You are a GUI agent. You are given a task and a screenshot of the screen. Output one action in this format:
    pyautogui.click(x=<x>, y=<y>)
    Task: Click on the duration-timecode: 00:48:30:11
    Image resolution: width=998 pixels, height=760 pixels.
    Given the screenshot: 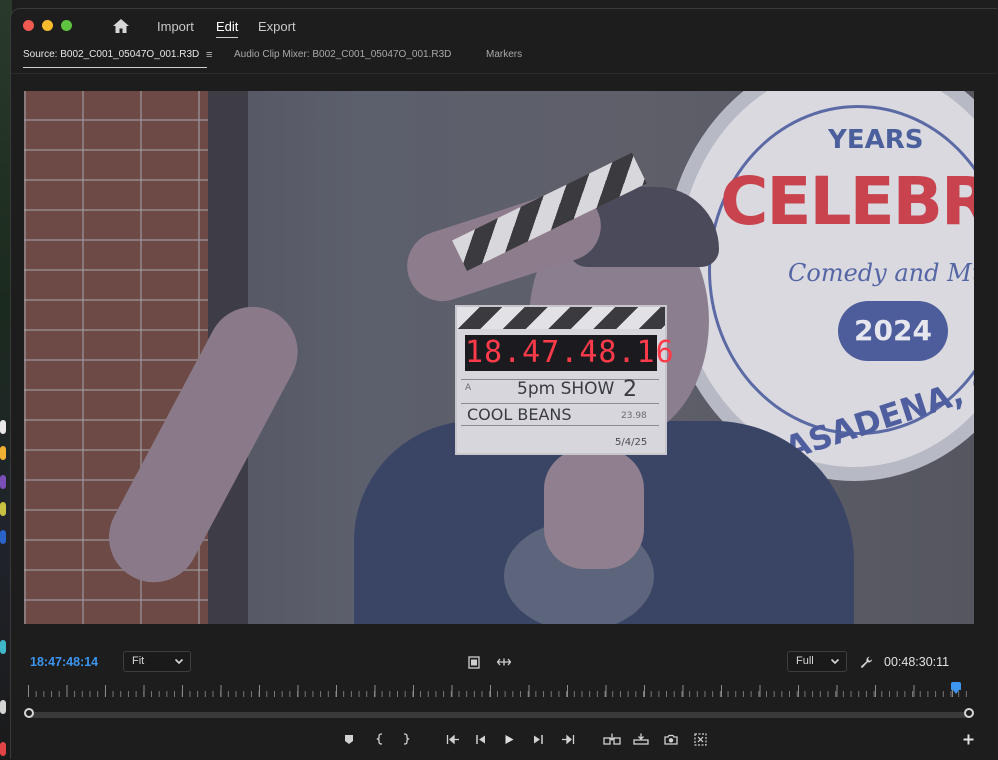 What is the action you would take?
    pyautogui.click(x=917, y=662)
    